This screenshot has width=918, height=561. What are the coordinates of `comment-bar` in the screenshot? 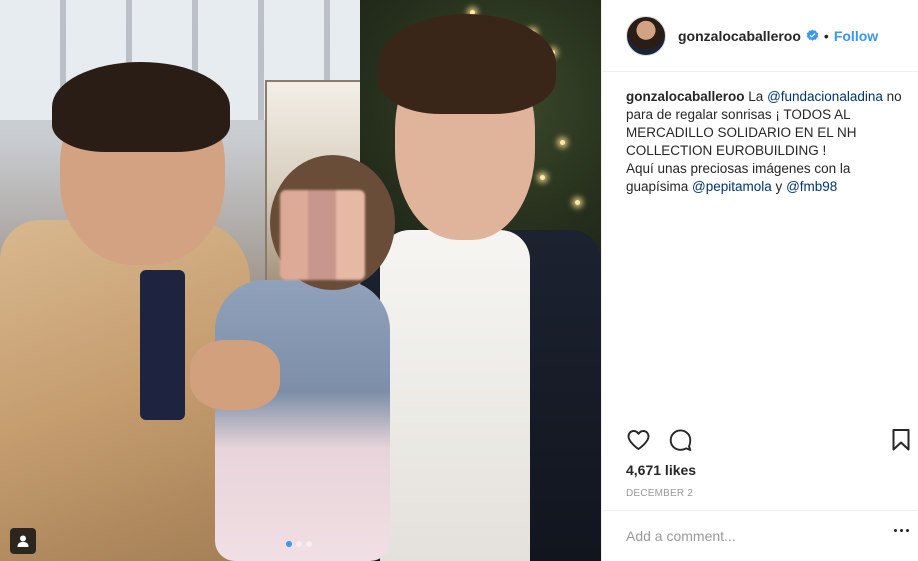 It's located at (760, 535).